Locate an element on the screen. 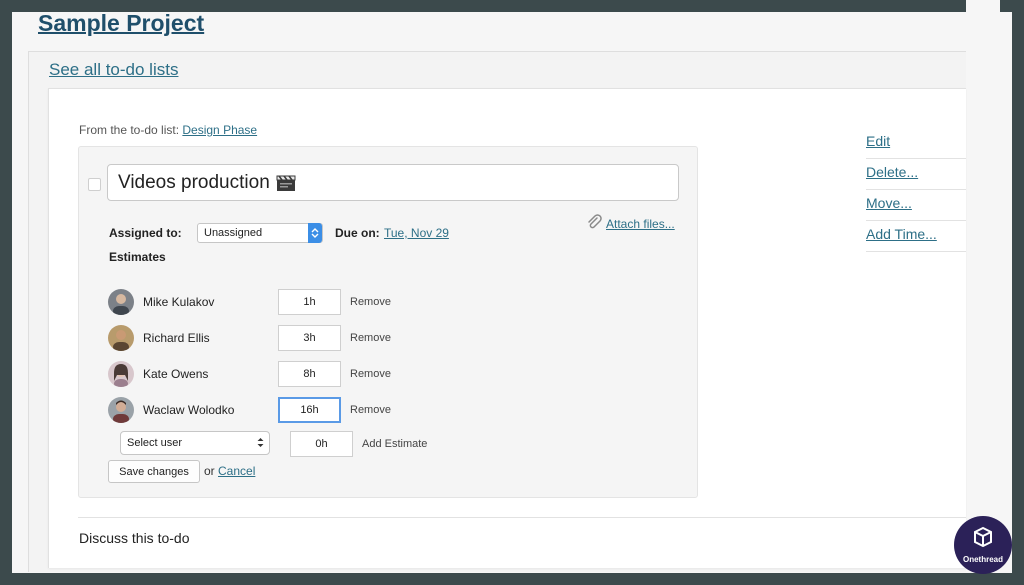  logo-mark-icon is located at coordinates (983, 539).